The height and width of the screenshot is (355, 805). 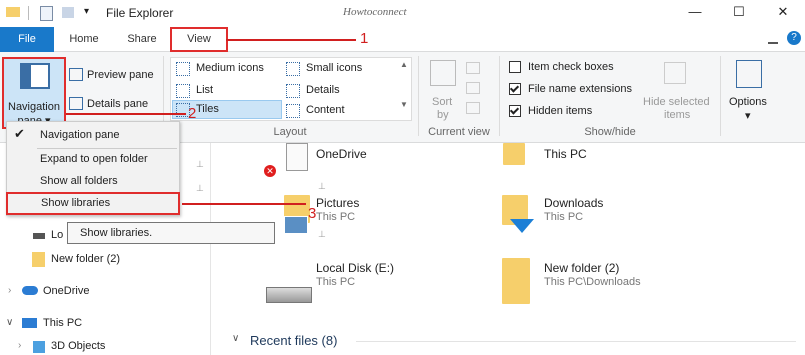 I want to click on section-divider, so click(x=576, y=341).